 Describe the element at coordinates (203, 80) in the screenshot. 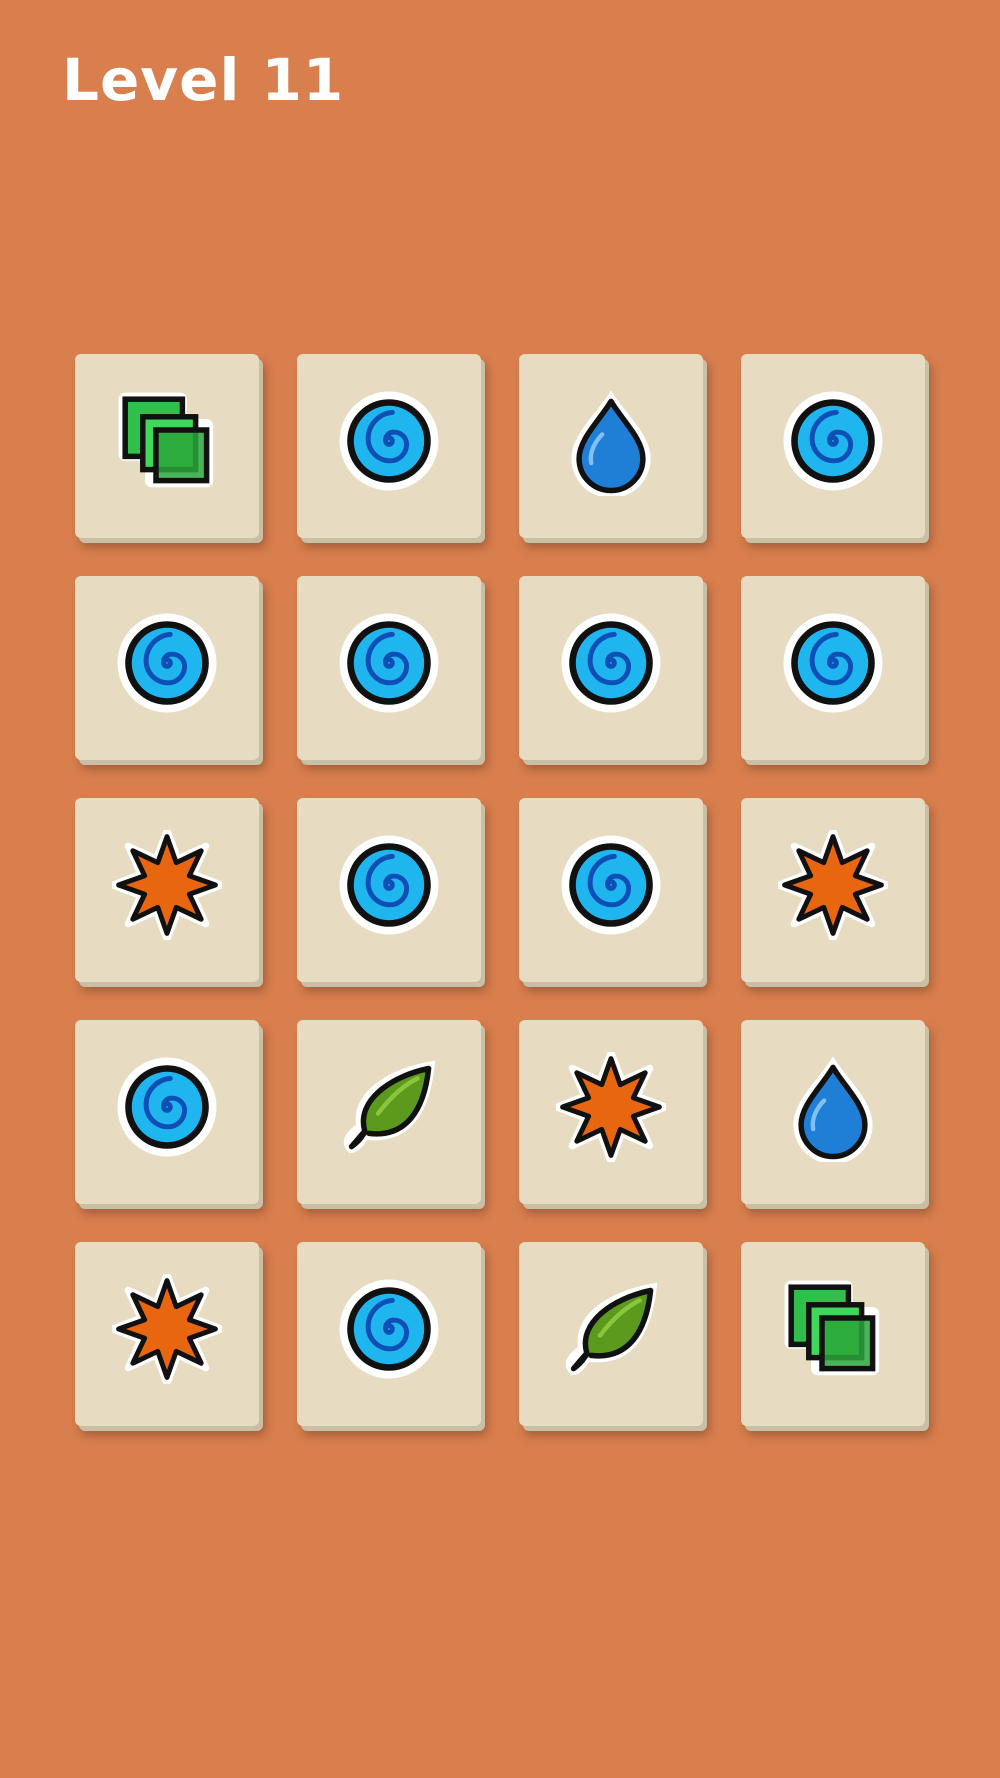

I see `level-title: Level 11` at that location.